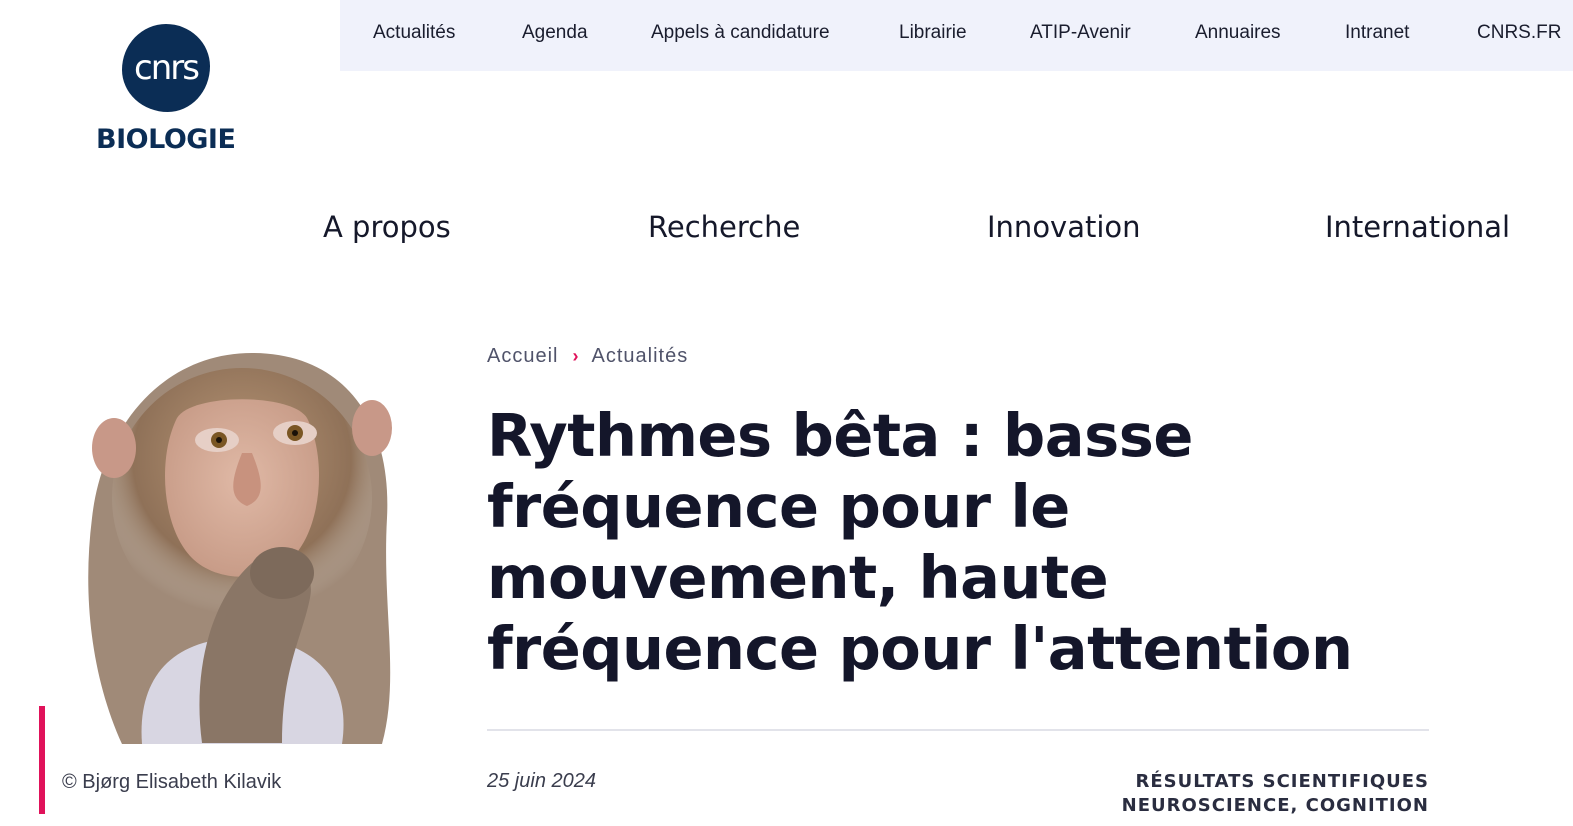 Image resolution: width=1573 pixels, height=826 pixels. What do you see at coordinates (240, 548) in the screenshot?
I see `macaque-photo` at bounding box center [240, 548].